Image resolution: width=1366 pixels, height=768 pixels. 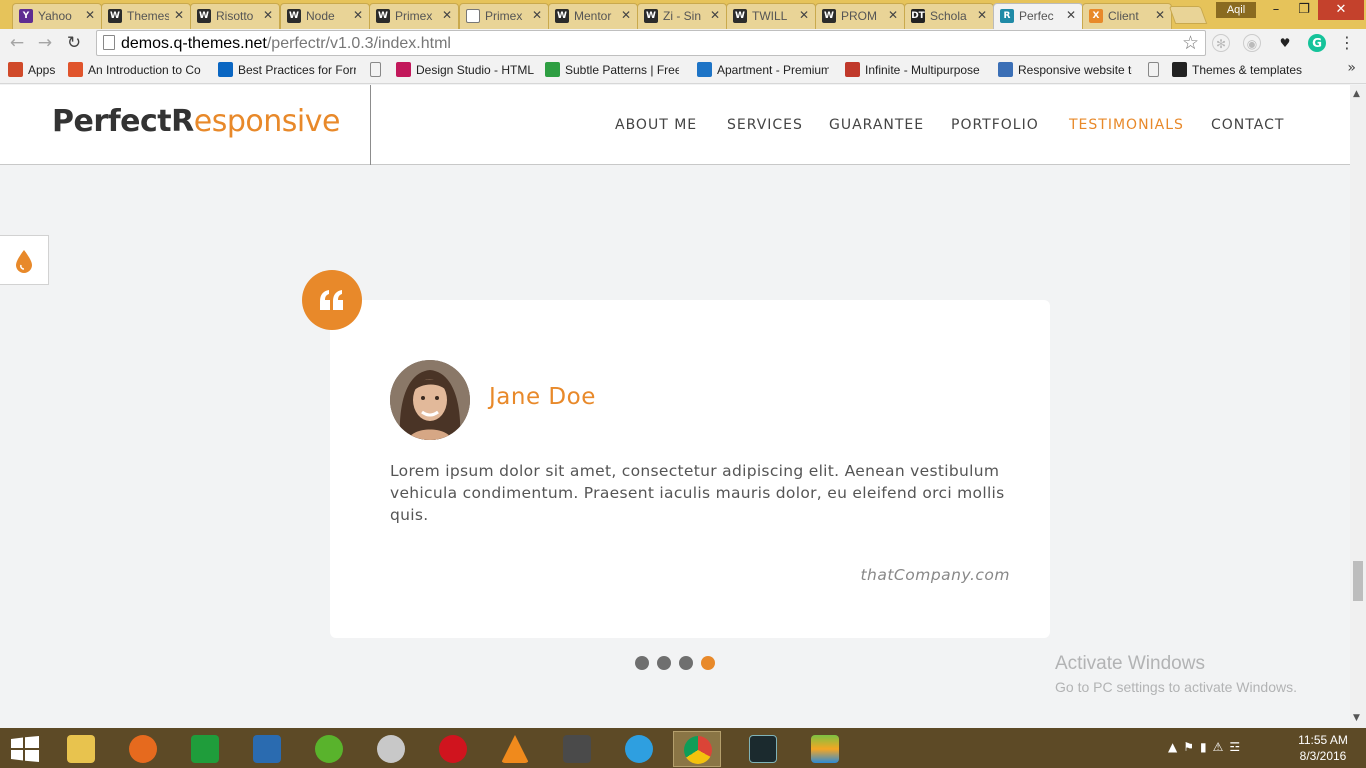 I want to click on bookmark-label: Infinite - Multipurpose, so click(x=922, y=70).